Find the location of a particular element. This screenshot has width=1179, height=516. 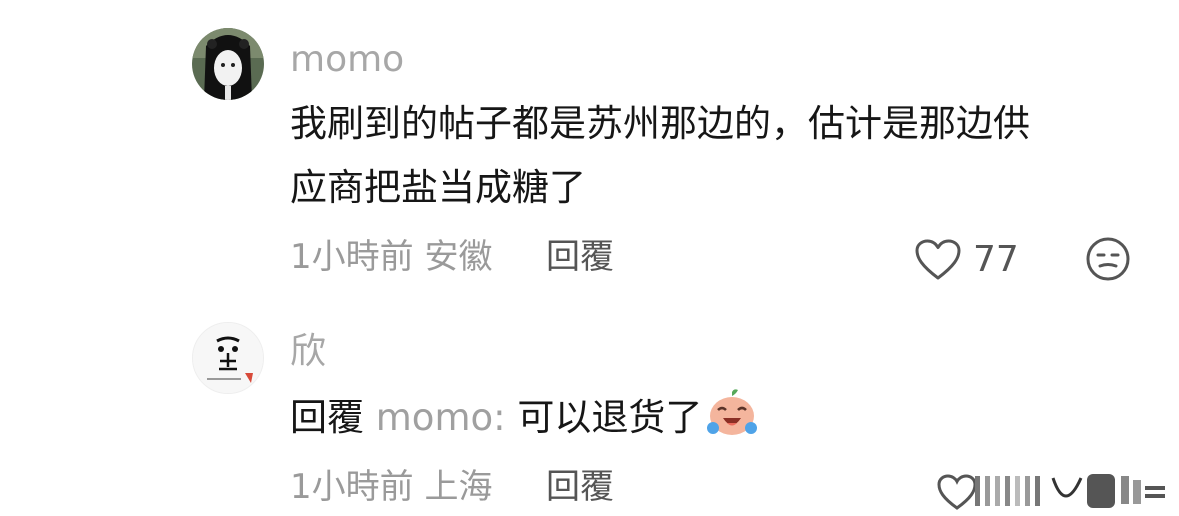

comment-time-location: 1小時前 上海 is located at coordinates (391, 487).